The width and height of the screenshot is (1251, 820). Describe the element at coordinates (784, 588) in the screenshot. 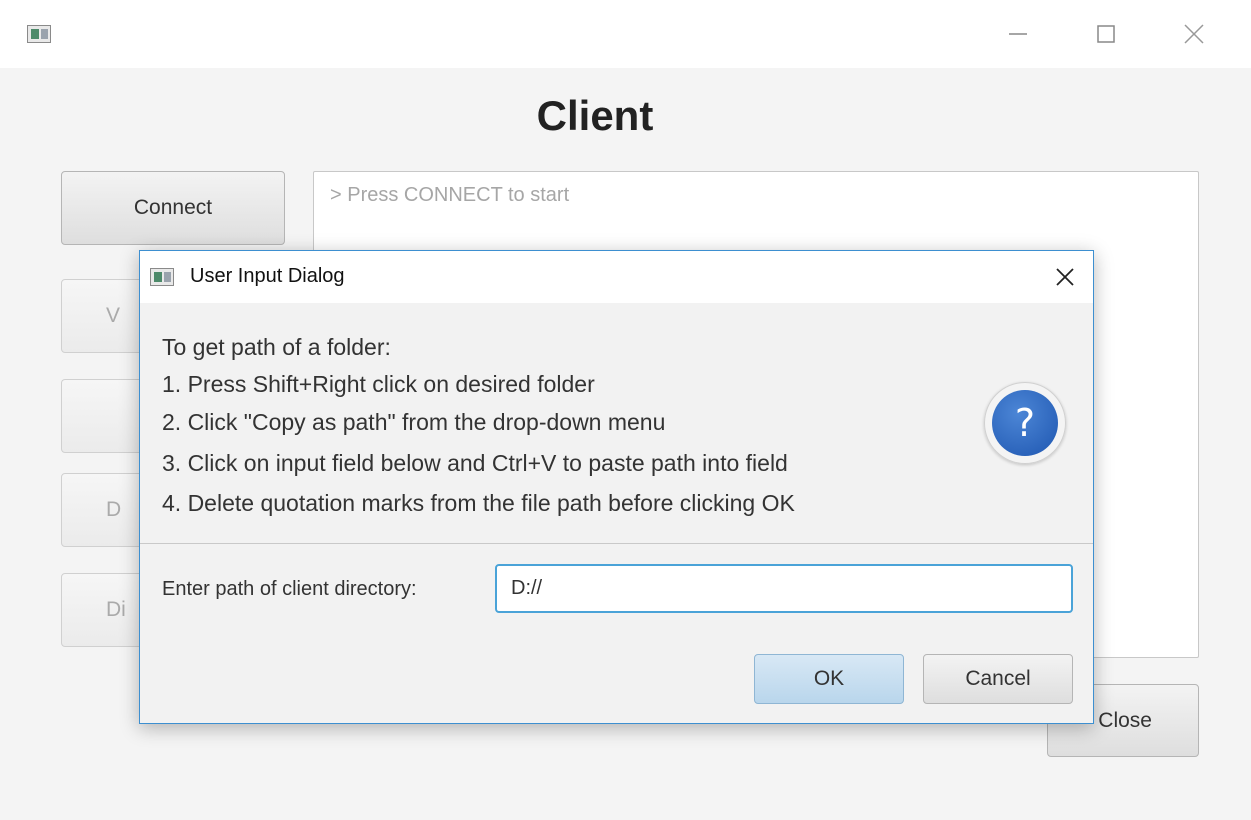

I see `path-input` at that location.